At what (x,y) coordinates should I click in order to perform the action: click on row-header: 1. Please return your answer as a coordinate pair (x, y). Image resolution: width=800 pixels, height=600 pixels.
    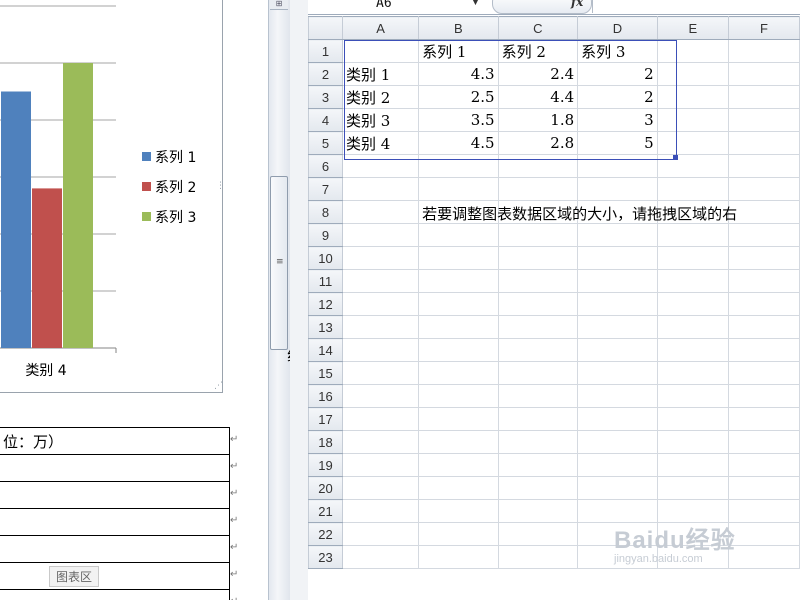
    Looking at the image, I should click on (325, 51).